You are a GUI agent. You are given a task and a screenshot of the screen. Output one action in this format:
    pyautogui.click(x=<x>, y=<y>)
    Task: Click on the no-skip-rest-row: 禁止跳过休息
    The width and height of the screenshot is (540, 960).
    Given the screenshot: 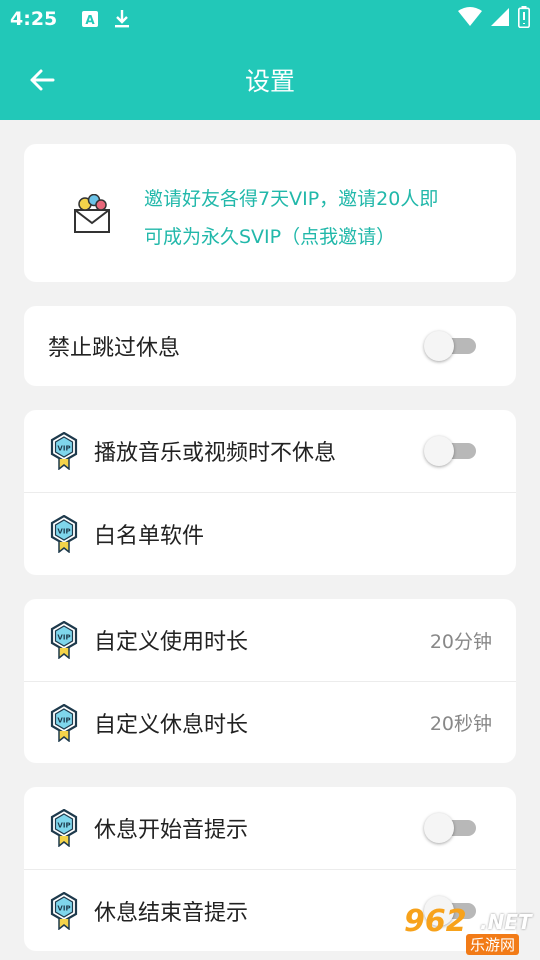 What is the action you would take?
    pyautogui.click(x=270, y=346)
    